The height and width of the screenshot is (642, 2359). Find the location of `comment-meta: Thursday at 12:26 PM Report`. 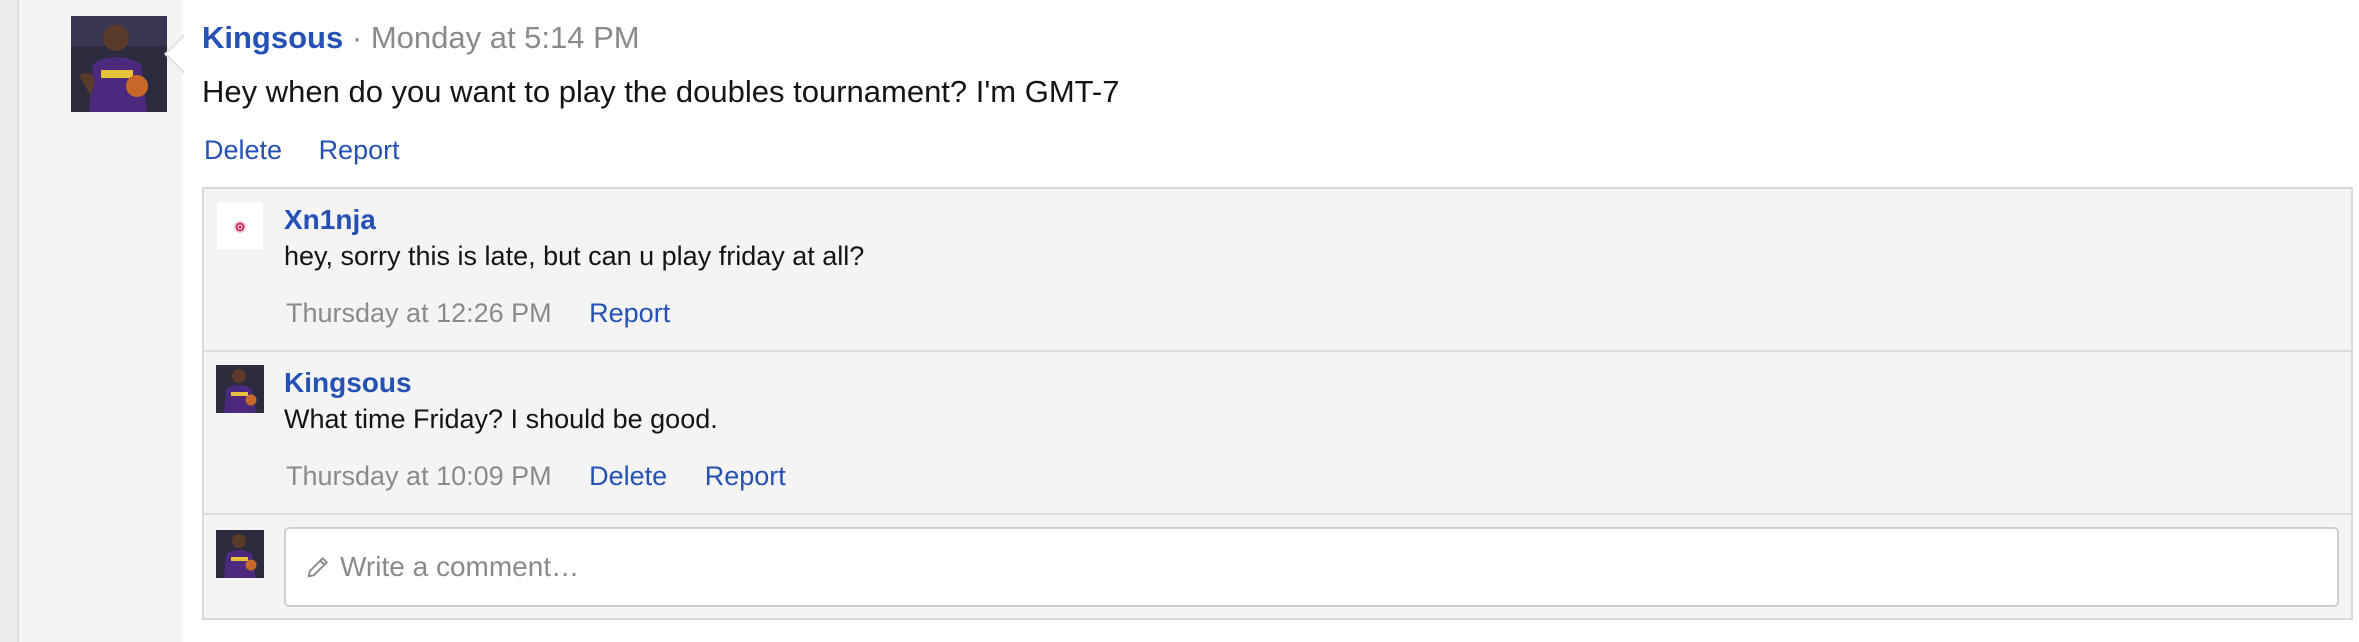

comment-meta: Thursday at 12:26 PM Report is located at coordinates (493, 313).